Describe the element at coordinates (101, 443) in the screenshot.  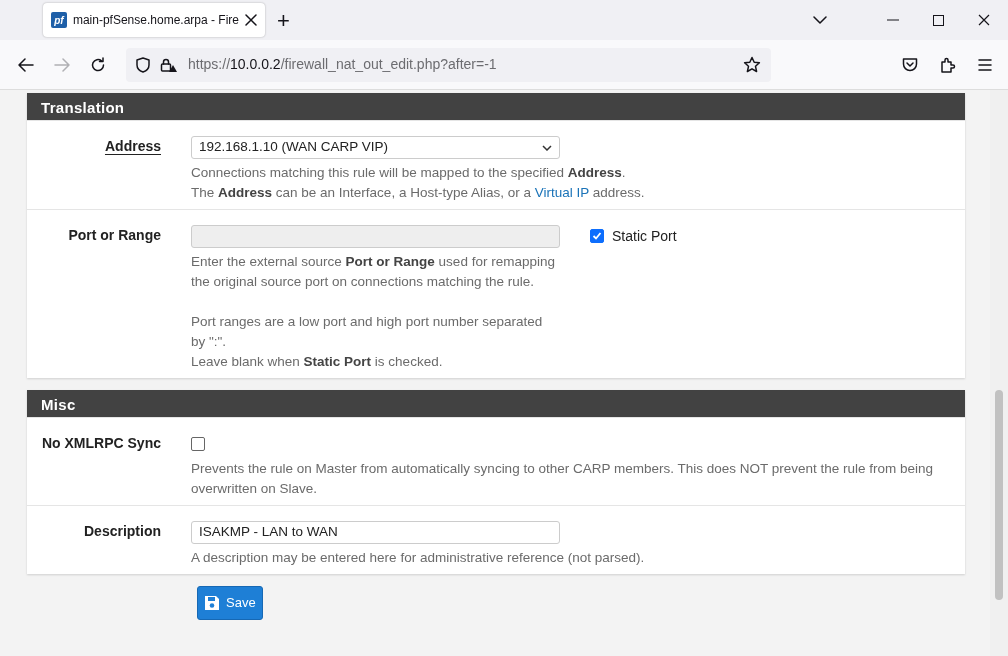
I see `field-label: No XMLRPC Sync` at that location.